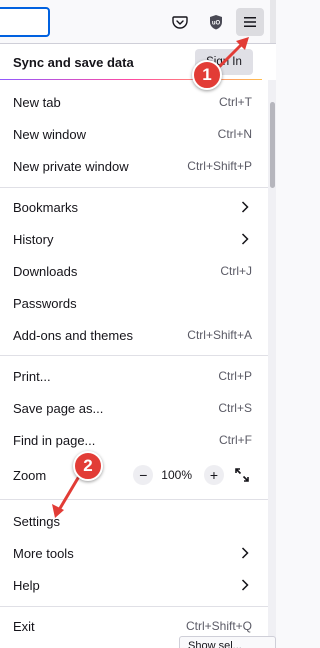 The width and height of the screenshot is (320, 648). I want to click on annotation-badge-2: 2, so click(88, 466).